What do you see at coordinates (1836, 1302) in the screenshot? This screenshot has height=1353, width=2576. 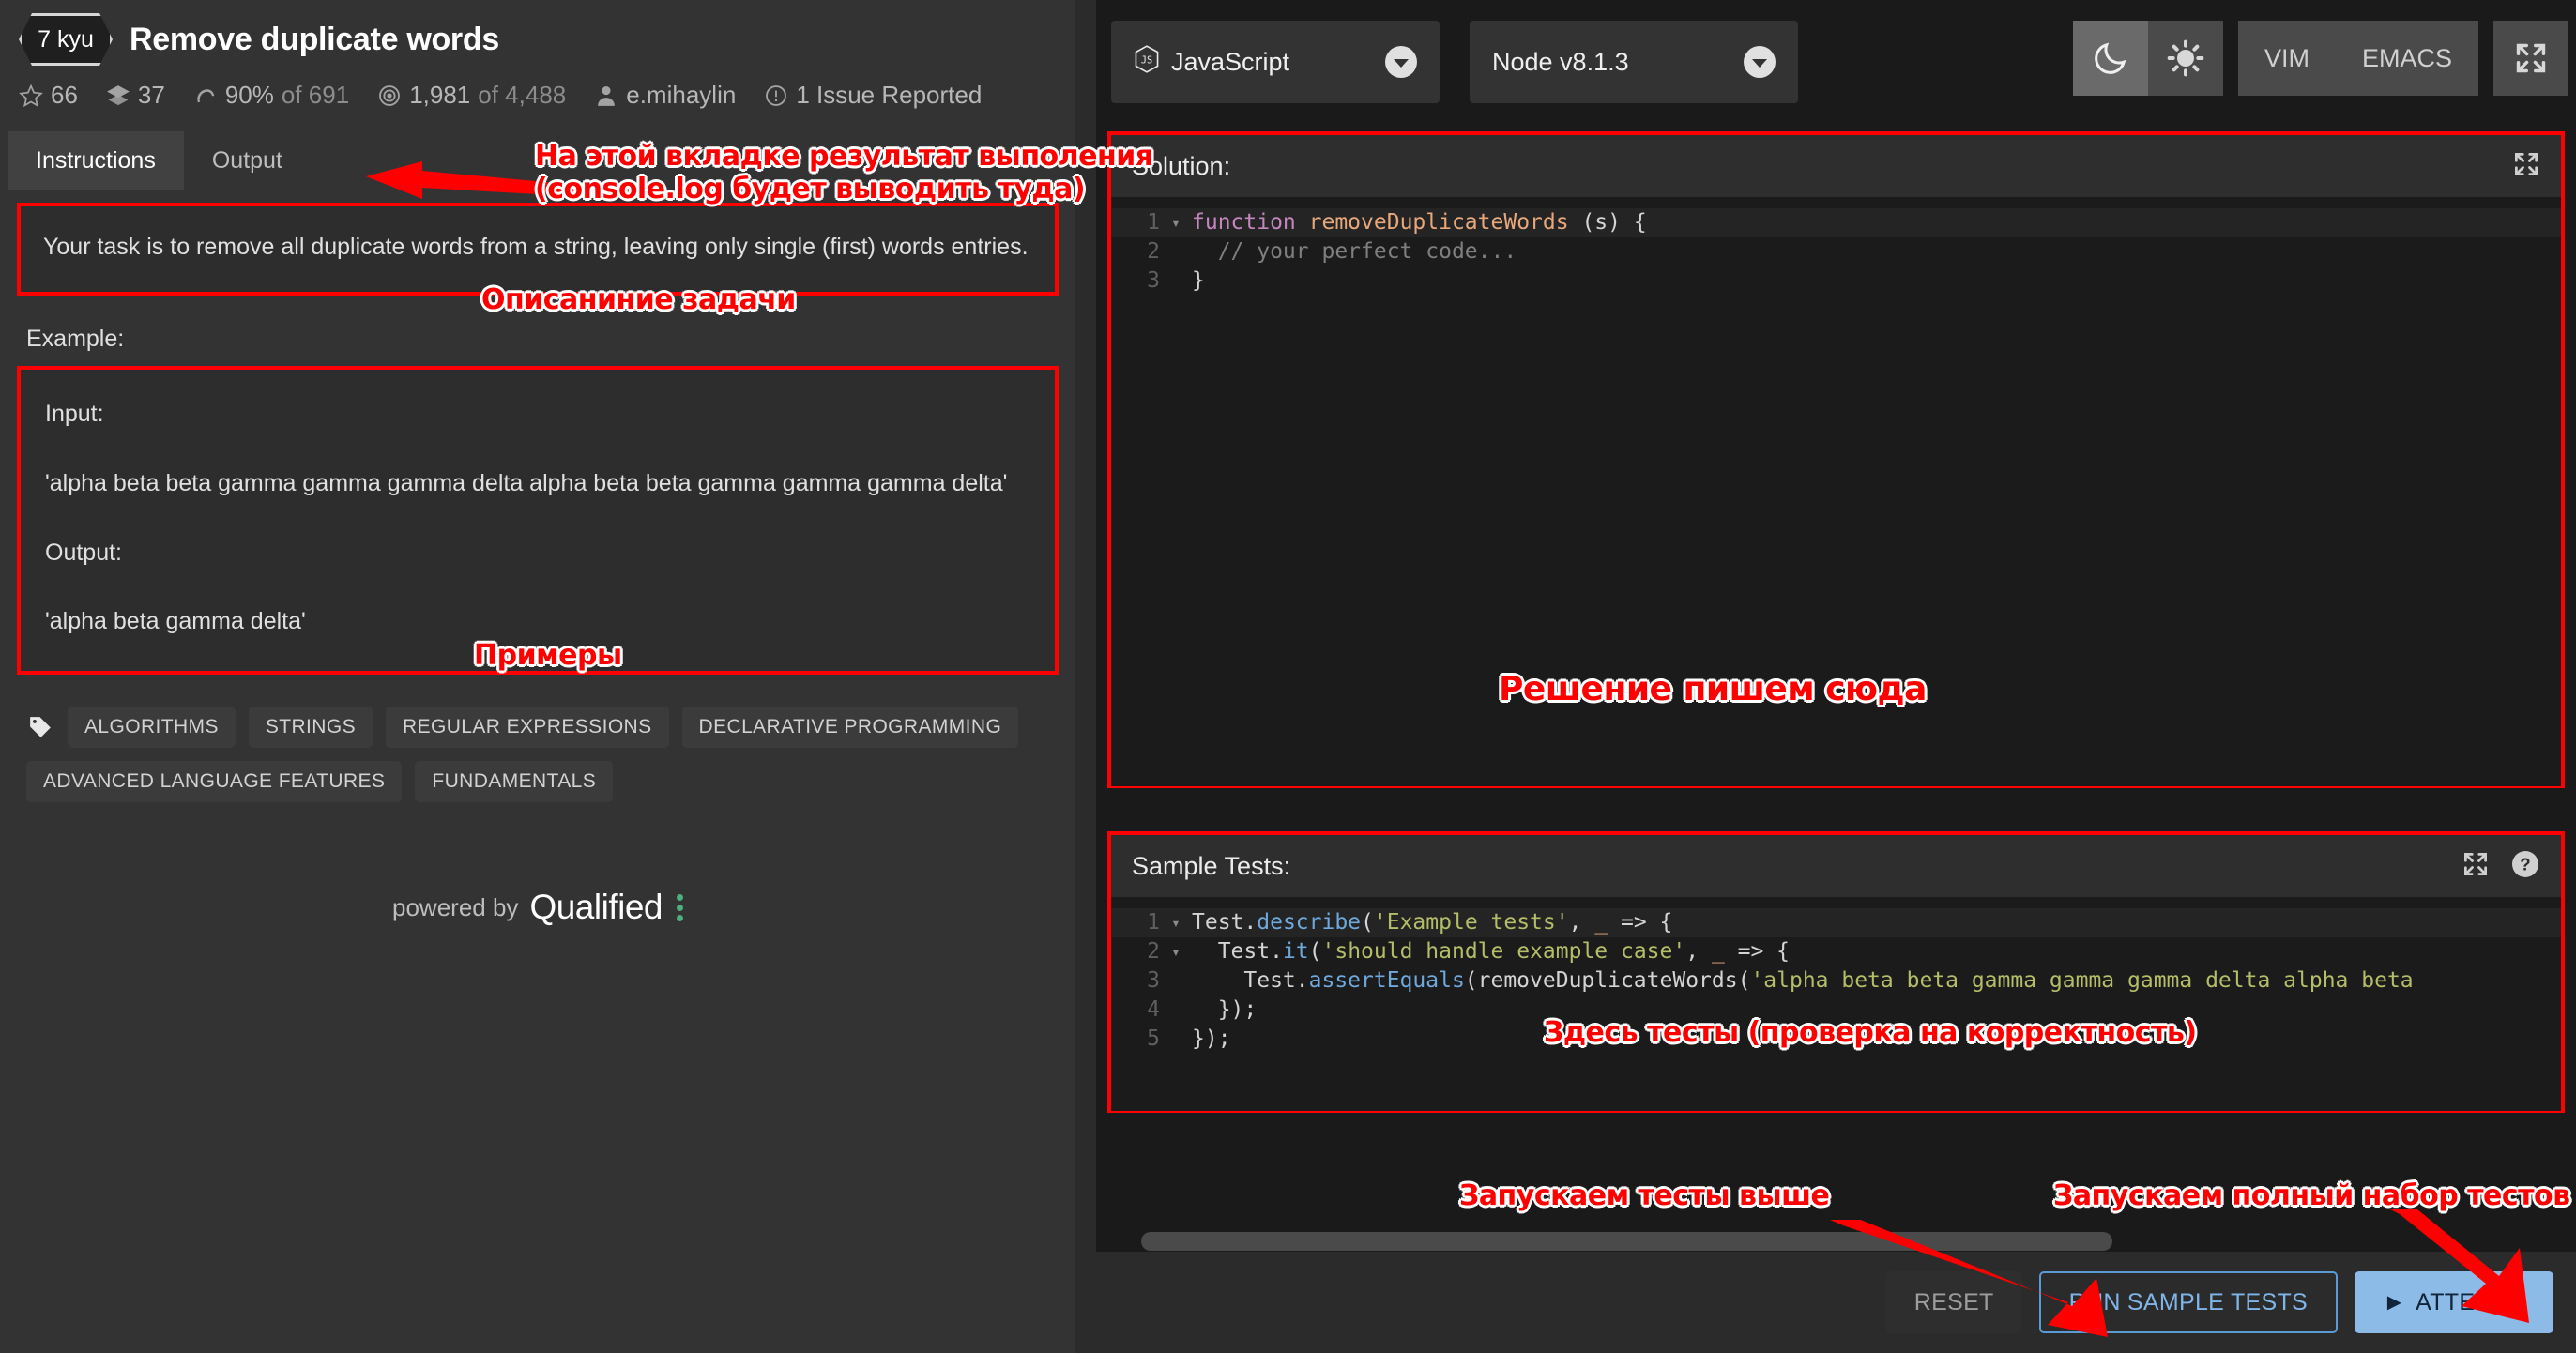 I see `action-button-bar: RESET RUN SAMPLE TESTS ► ATTEMPT` at bounding box center [1836, 1302].